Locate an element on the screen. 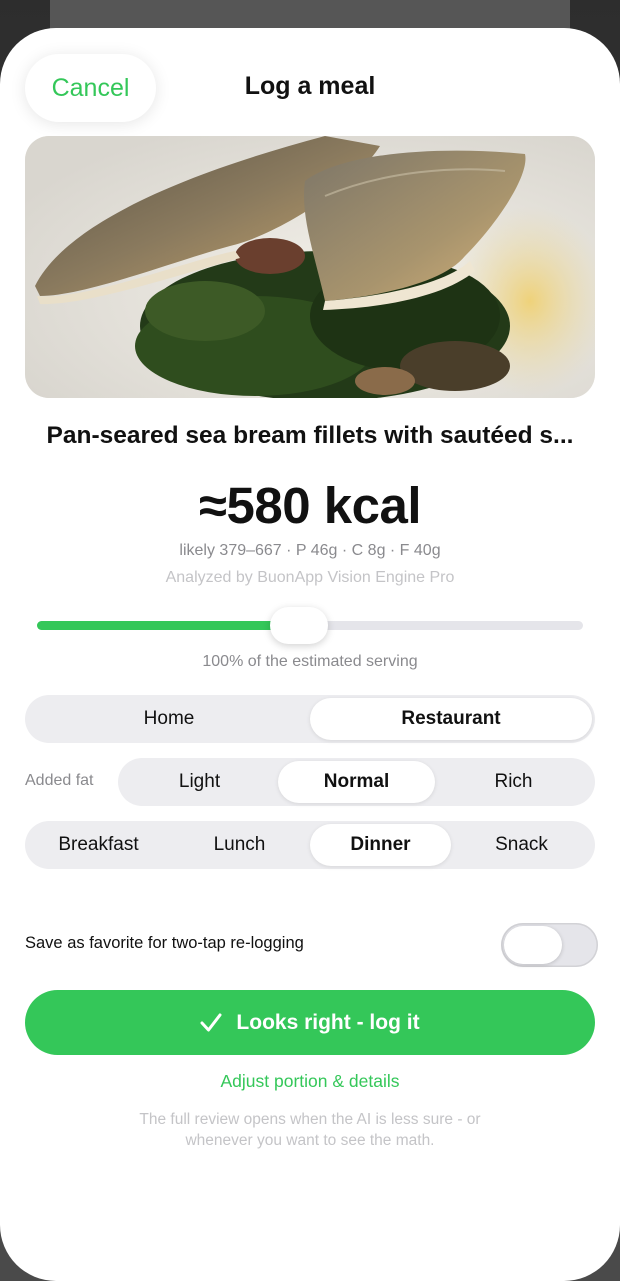  checkmark-icon is located at coordinates (211, 1023).